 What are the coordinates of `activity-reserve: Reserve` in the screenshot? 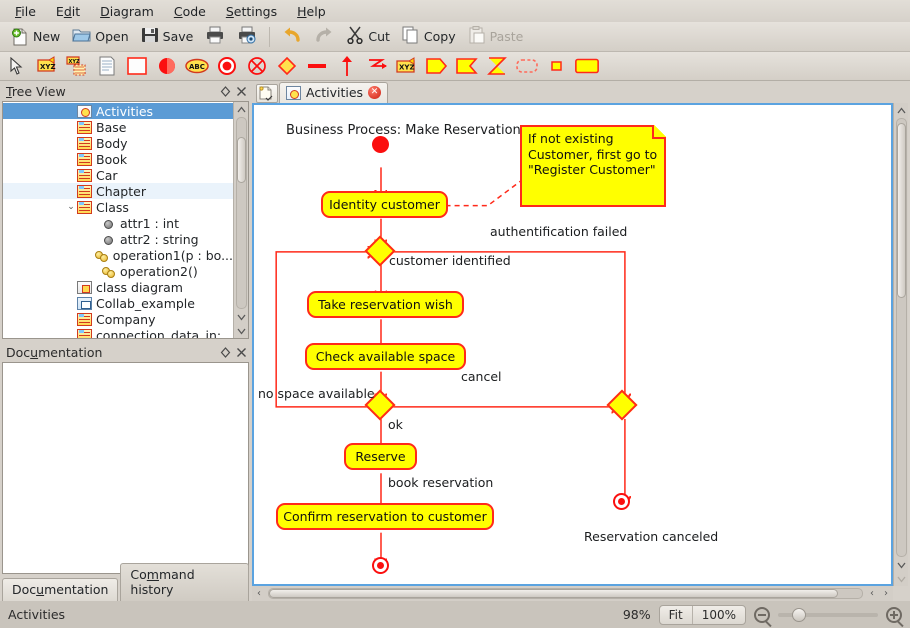 It's located at (380, 456).